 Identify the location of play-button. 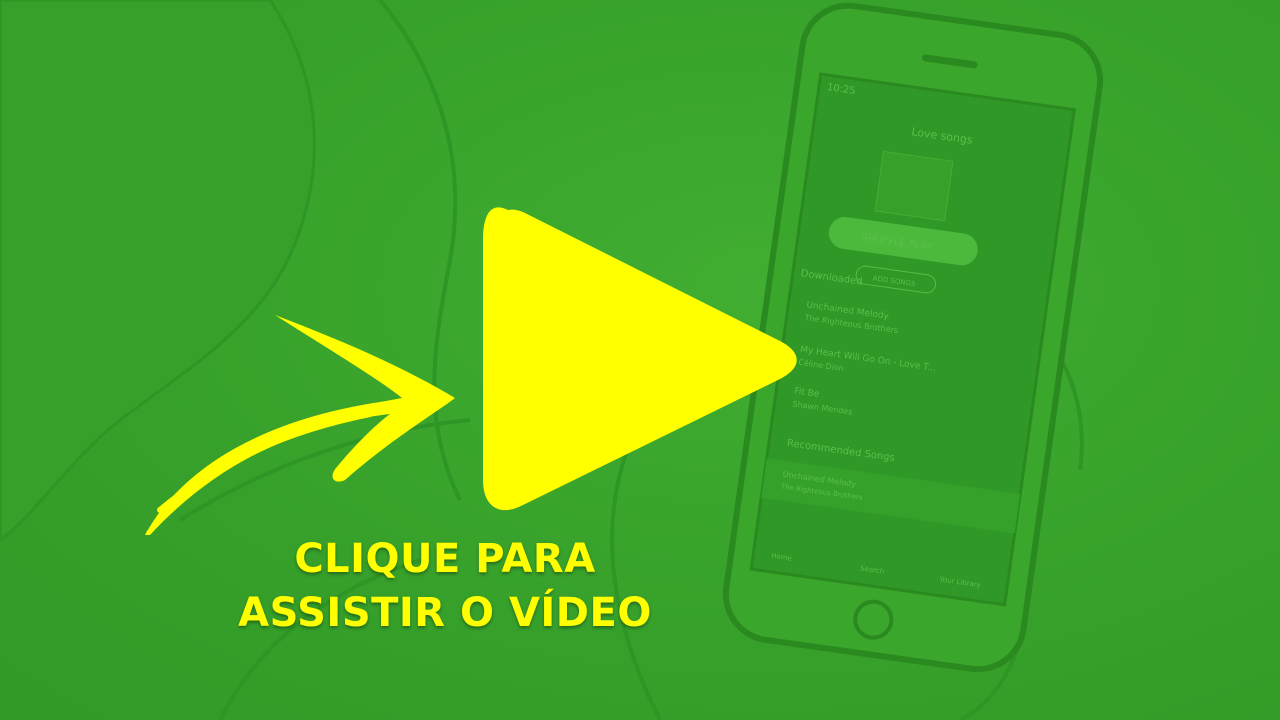
(643, 360).